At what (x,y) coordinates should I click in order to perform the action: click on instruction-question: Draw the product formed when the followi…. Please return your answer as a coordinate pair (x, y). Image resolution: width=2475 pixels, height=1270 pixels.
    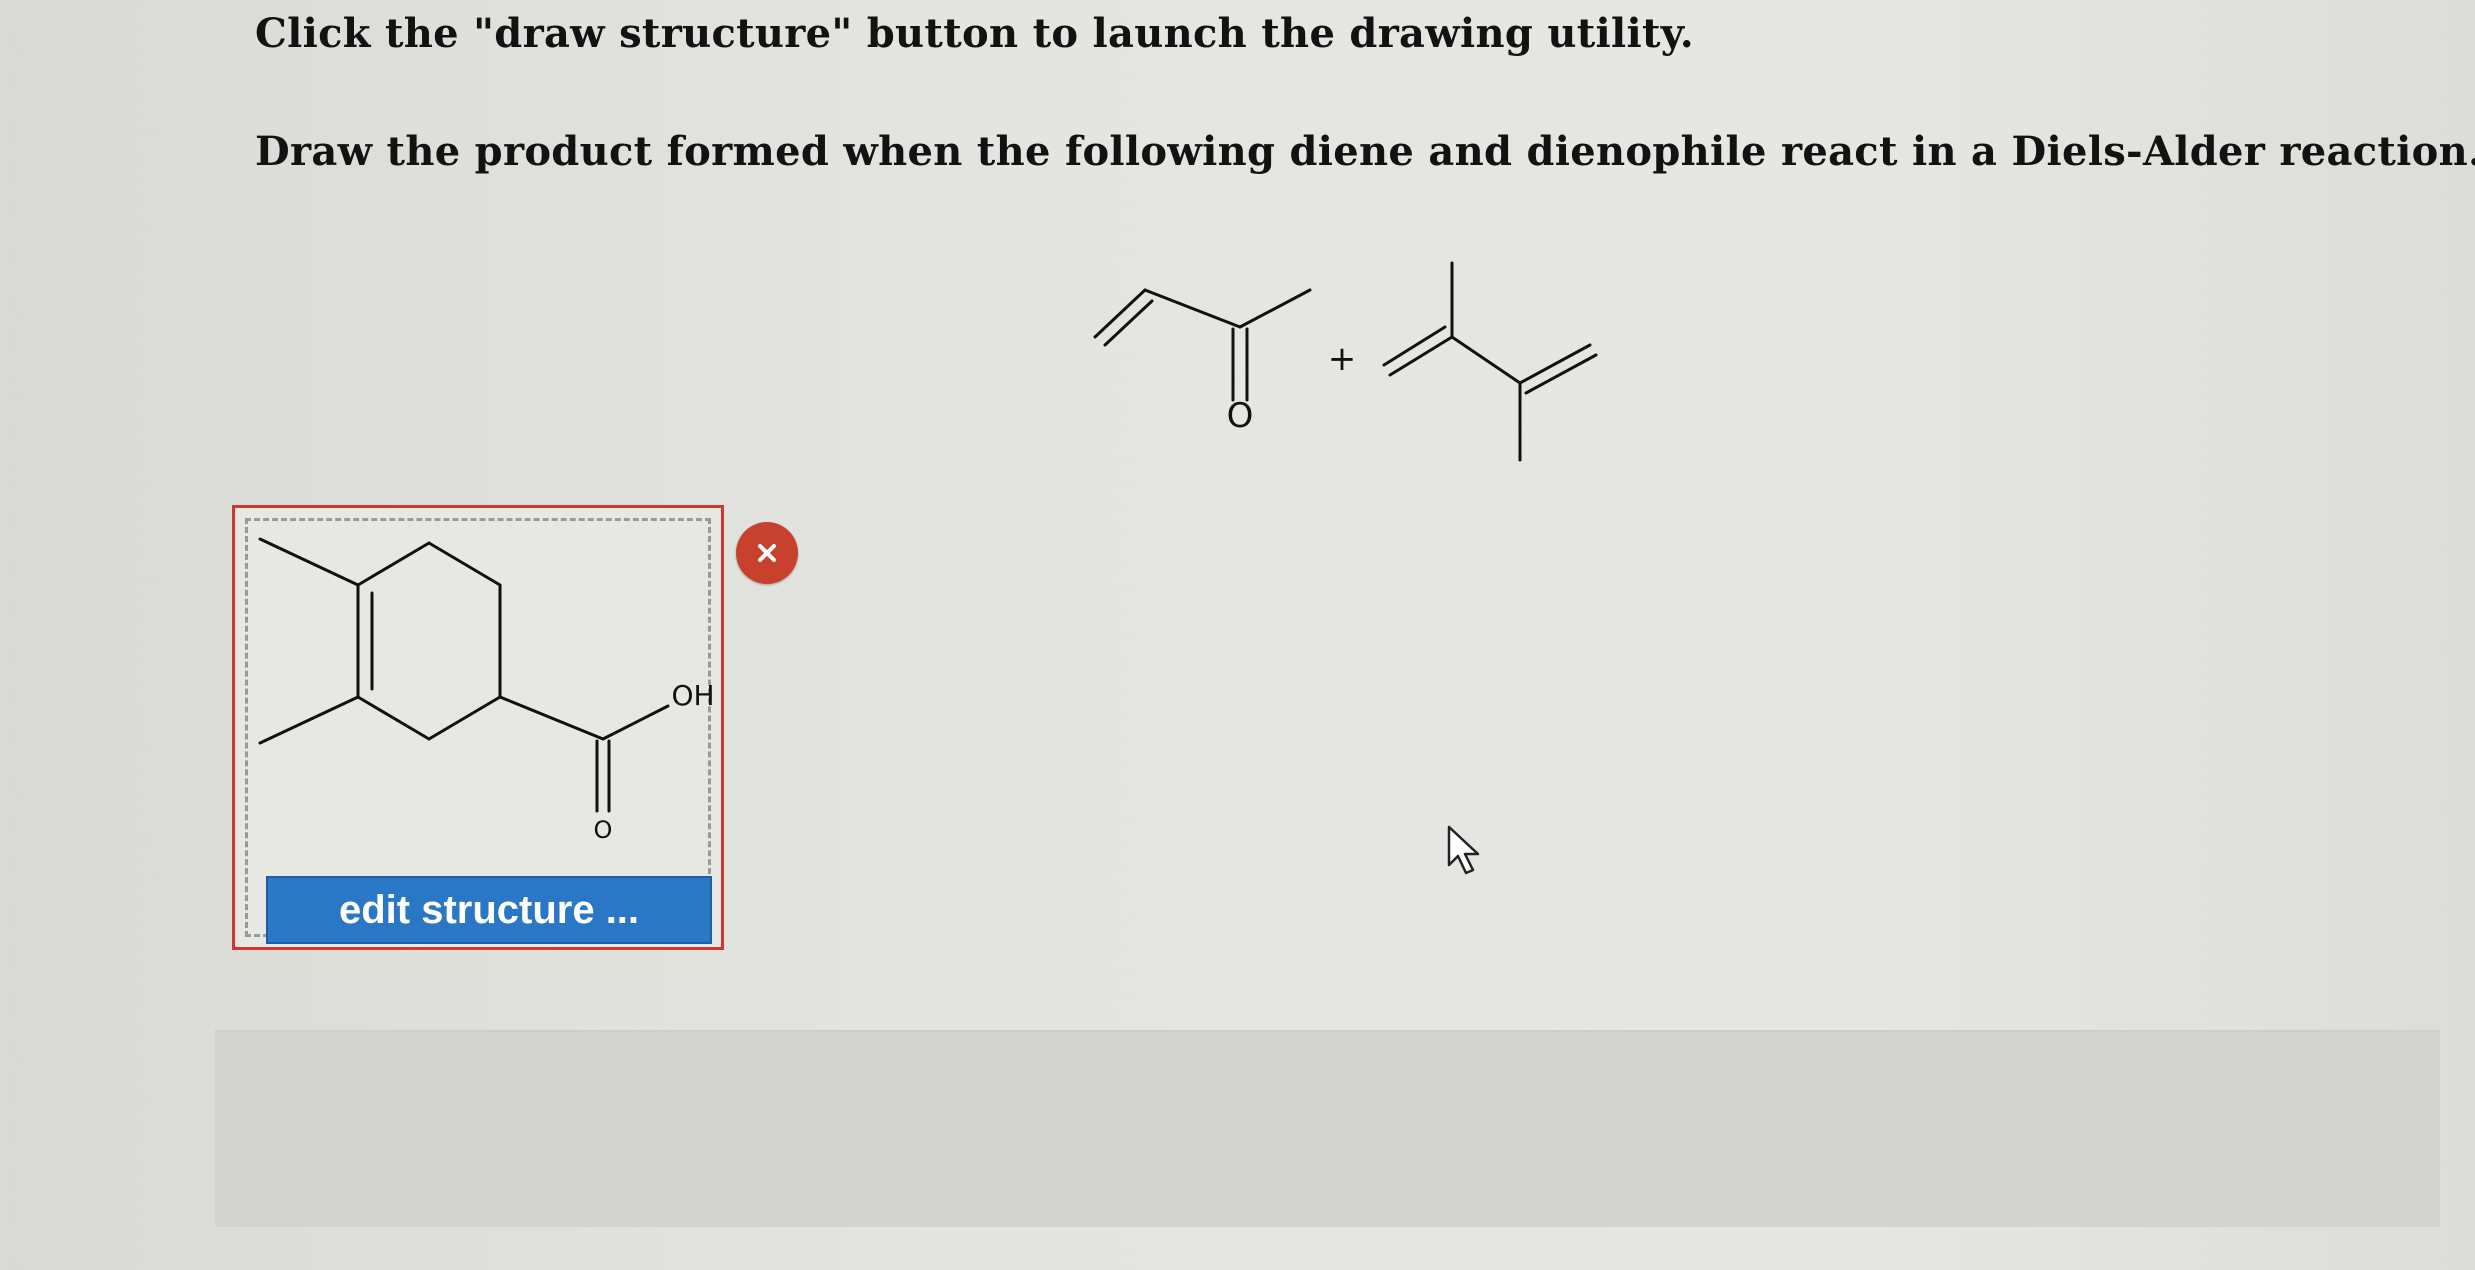
    Looking at the image, I should click on (1365, 151).